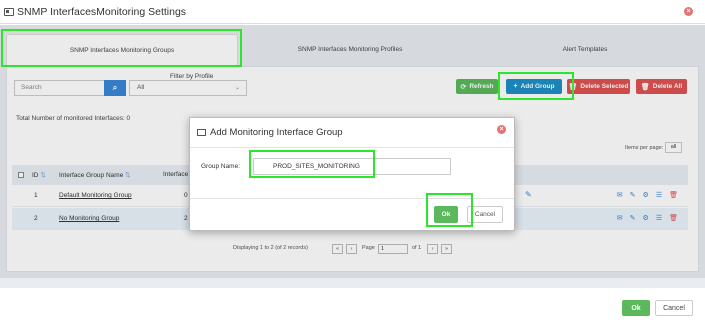  I want to click on group-name-label: Group Name:, so click(221, 166).